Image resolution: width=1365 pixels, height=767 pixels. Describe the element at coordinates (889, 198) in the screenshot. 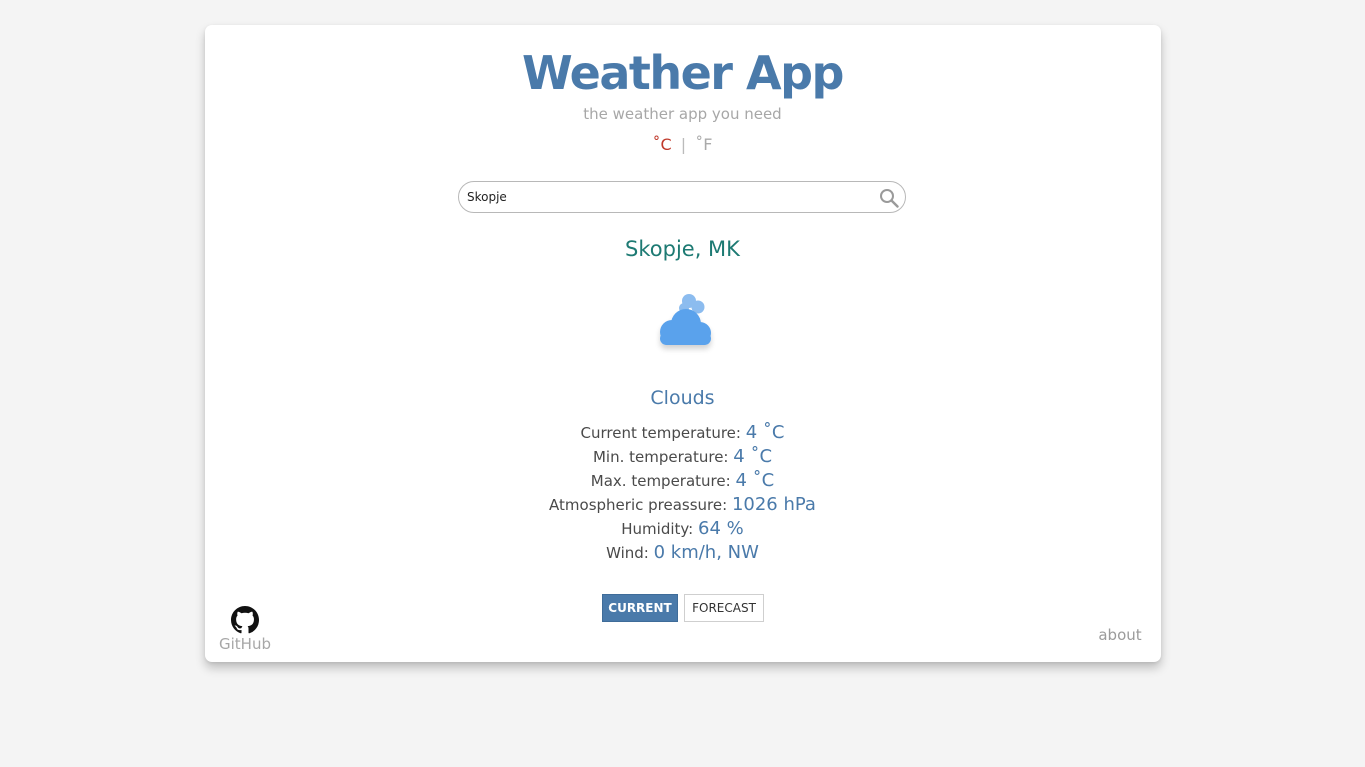

I see `search-icon` at that location.